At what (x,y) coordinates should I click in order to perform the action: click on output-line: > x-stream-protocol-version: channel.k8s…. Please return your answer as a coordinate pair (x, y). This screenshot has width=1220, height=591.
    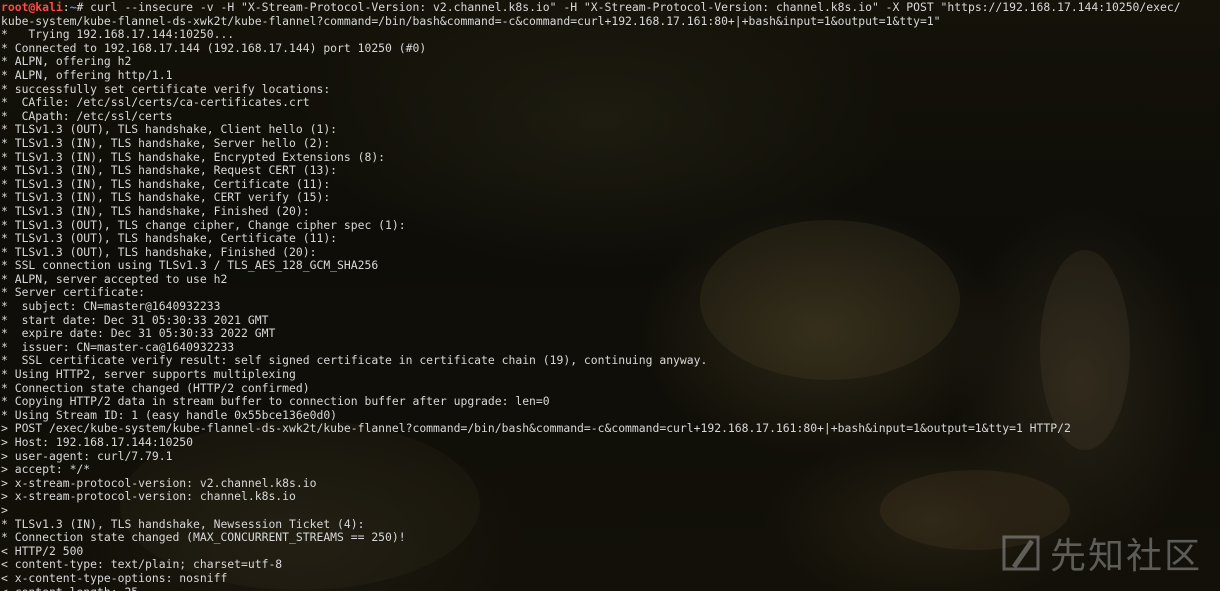
    Looking at the image, I should click on (148, 496).